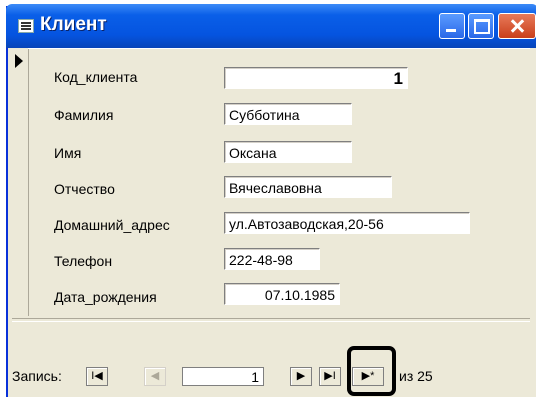  What do you see at coordinates (105, 297) in the screenshot?
I see `label-birth-date: Дата_рождения` at bounding box center [105, 297].